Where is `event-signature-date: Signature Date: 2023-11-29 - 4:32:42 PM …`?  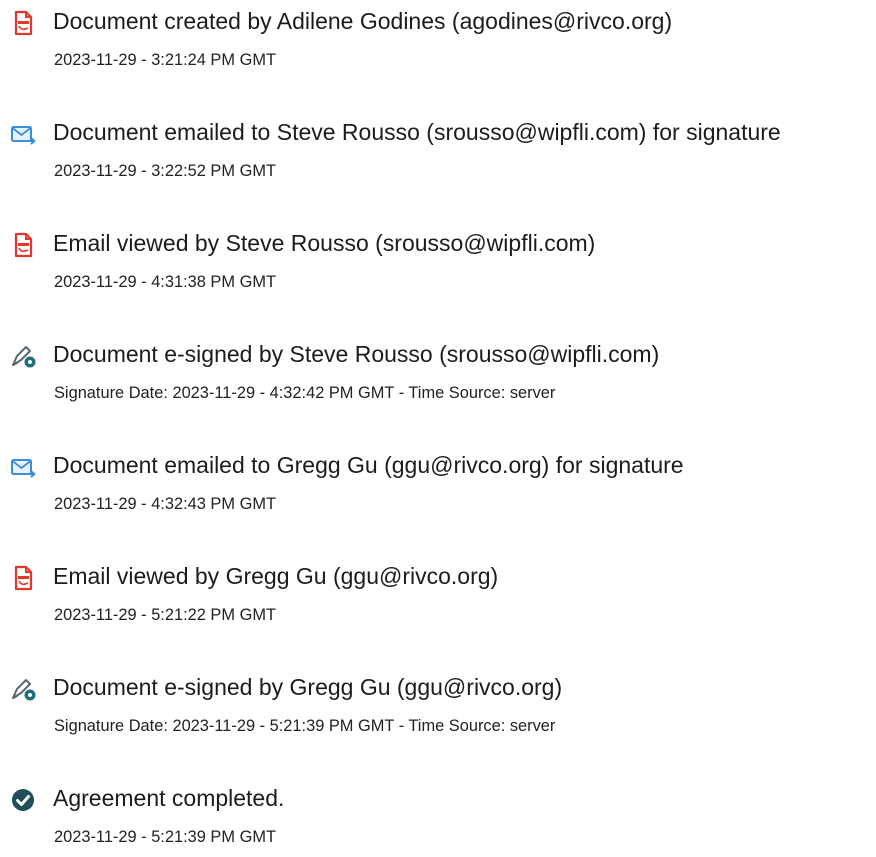
event-signature-date: Signature Date: 2023-11-29 - 4:32:42 PM … is located at coordinates (305, 393).